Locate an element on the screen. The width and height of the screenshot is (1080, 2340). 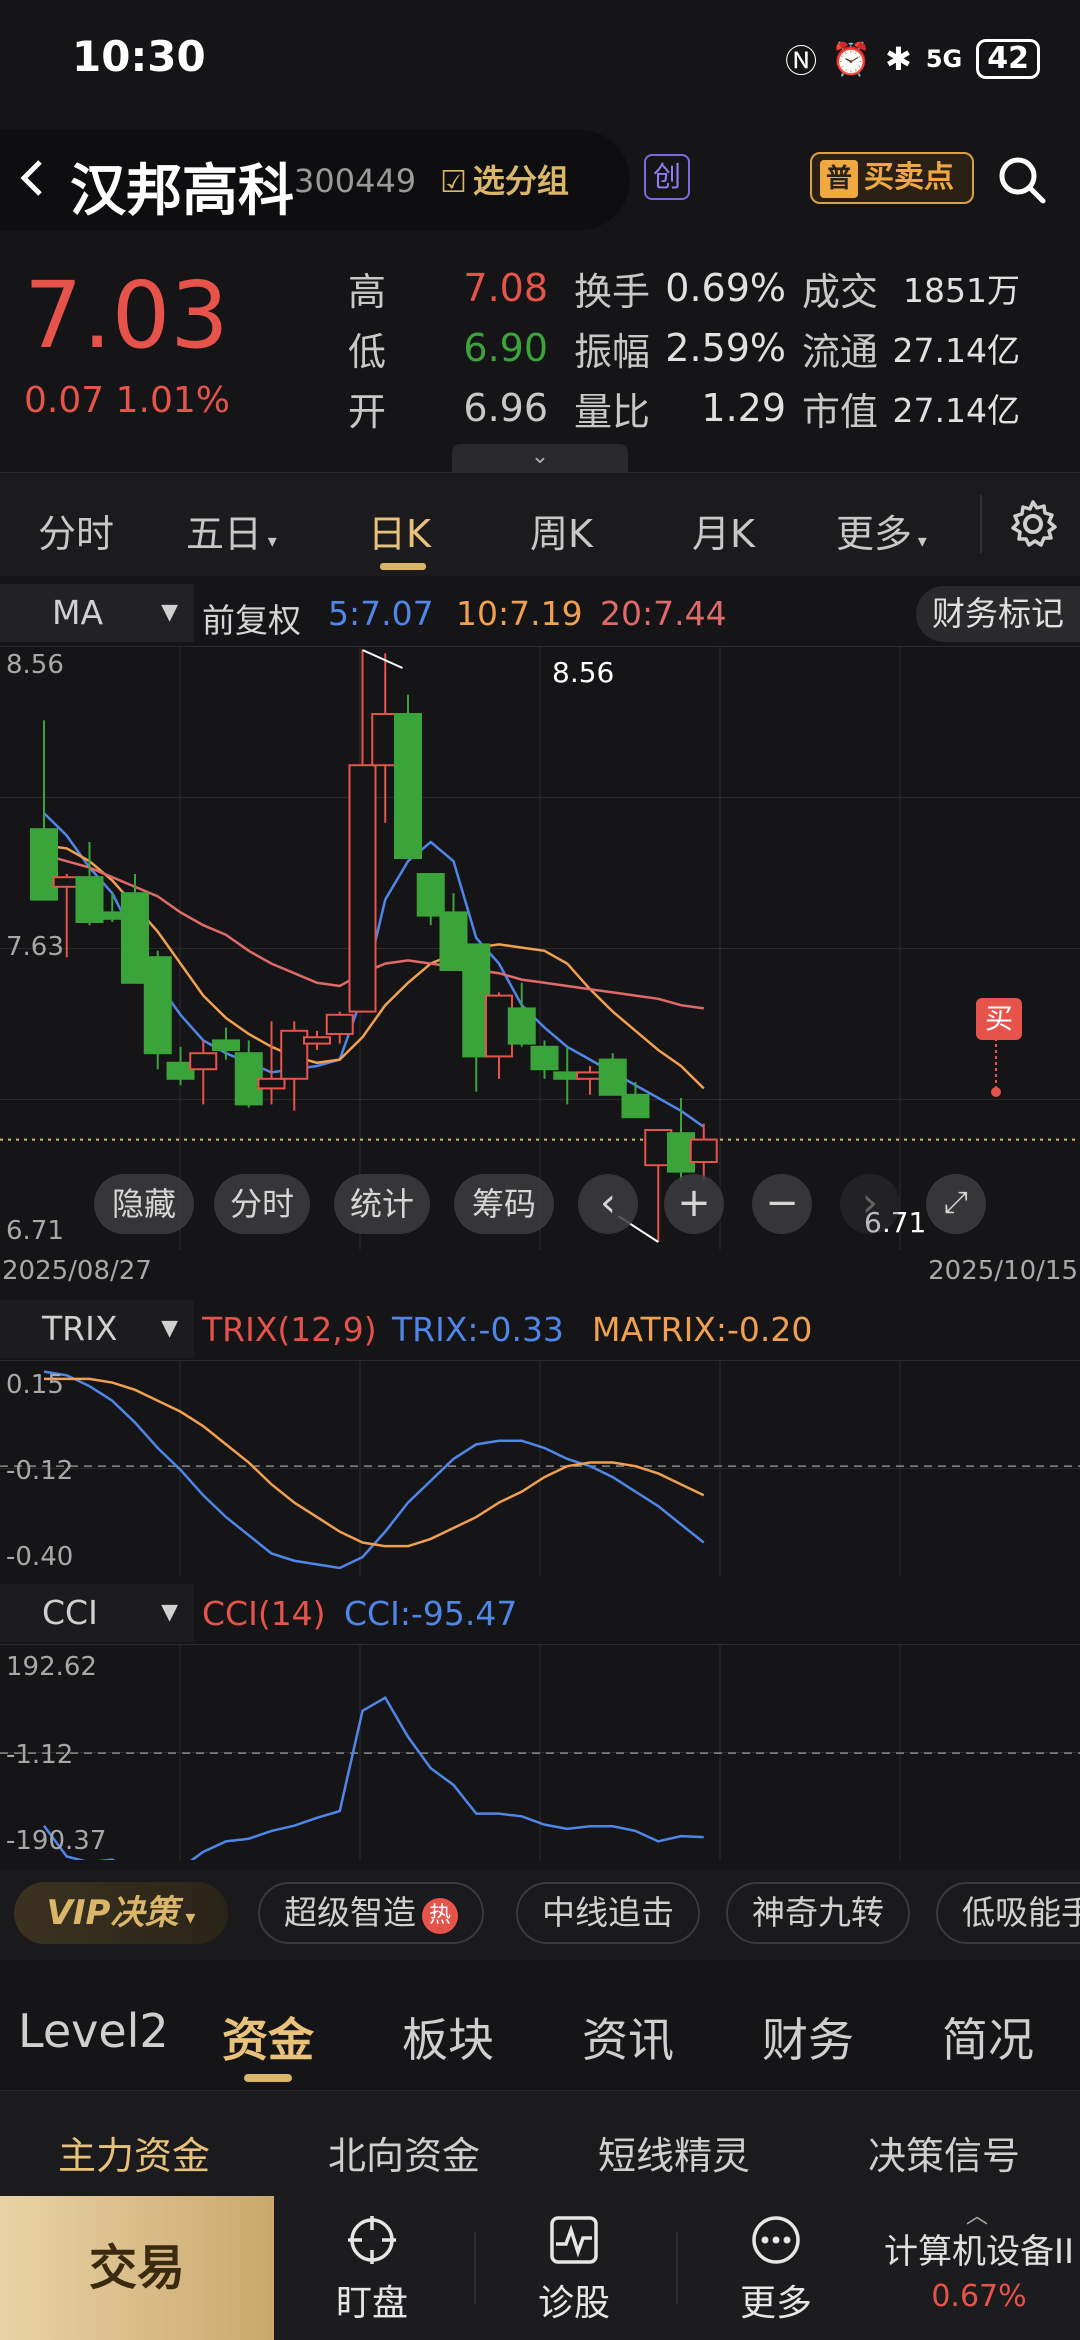
tab-weekly-k: 周K is located at coordinates (561, 530).